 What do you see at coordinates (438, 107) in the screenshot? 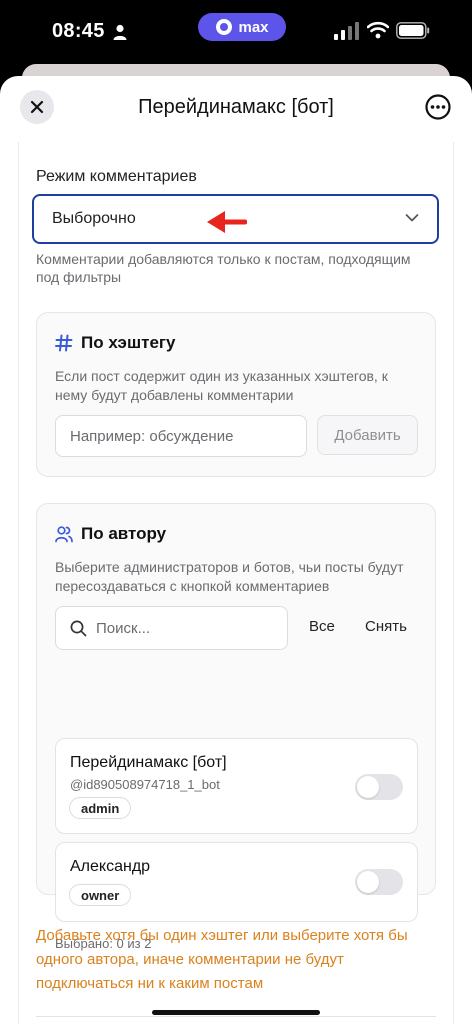
I see `more-icon` at bounding box center [438, 107].